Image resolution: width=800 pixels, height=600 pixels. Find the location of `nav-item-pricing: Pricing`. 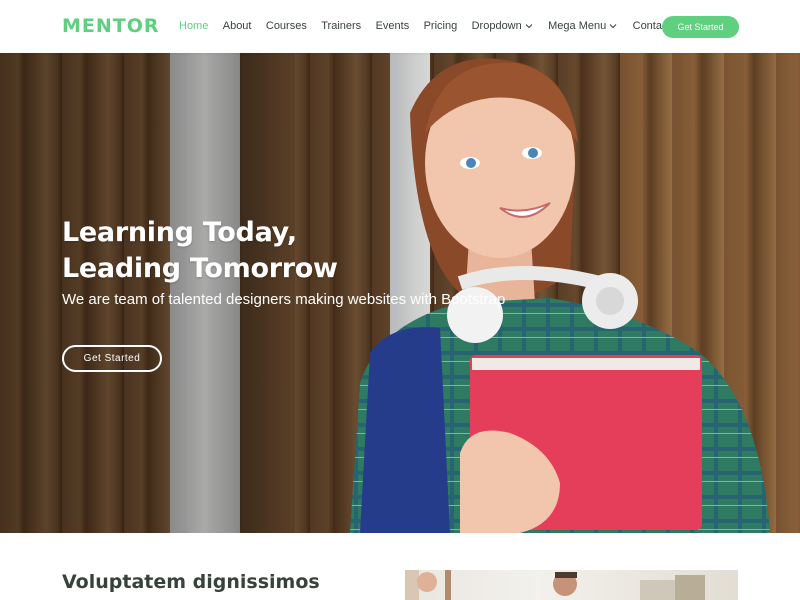

nav-item-pricing: Pricing is located at coordinates (441, 26).